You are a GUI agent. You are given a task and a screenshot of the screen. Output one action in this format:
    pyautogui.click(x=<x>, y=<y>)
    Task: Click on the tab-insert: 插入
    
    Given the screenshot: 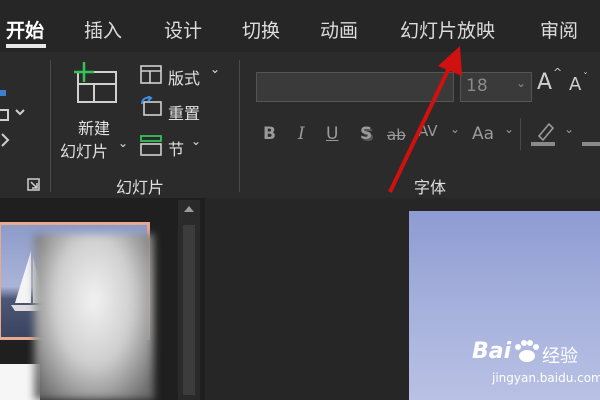 What is the action you would take?
    pyautogui.click(x=103, y=29)
    